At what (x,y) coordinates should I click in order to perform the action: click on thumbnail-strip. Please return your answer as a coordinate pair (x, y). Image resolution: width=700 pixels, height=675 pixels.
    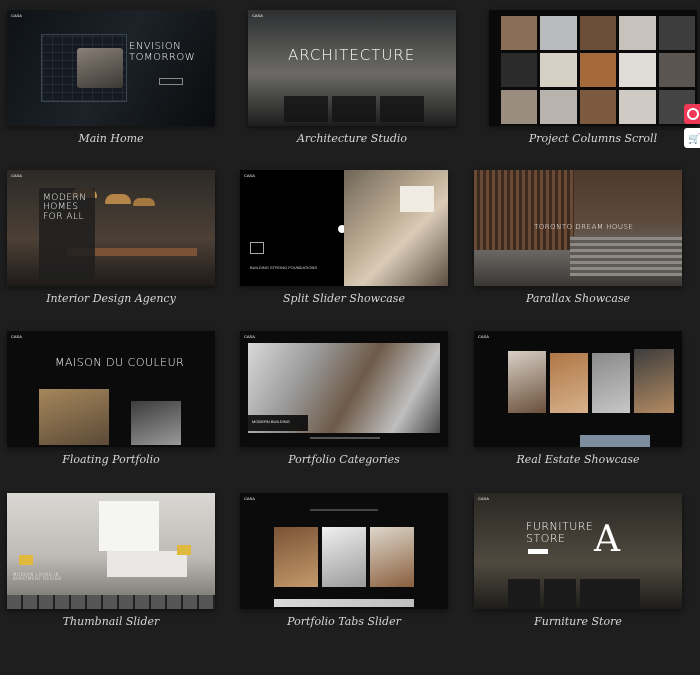
    Looking at the image, I should click on (111, 602).